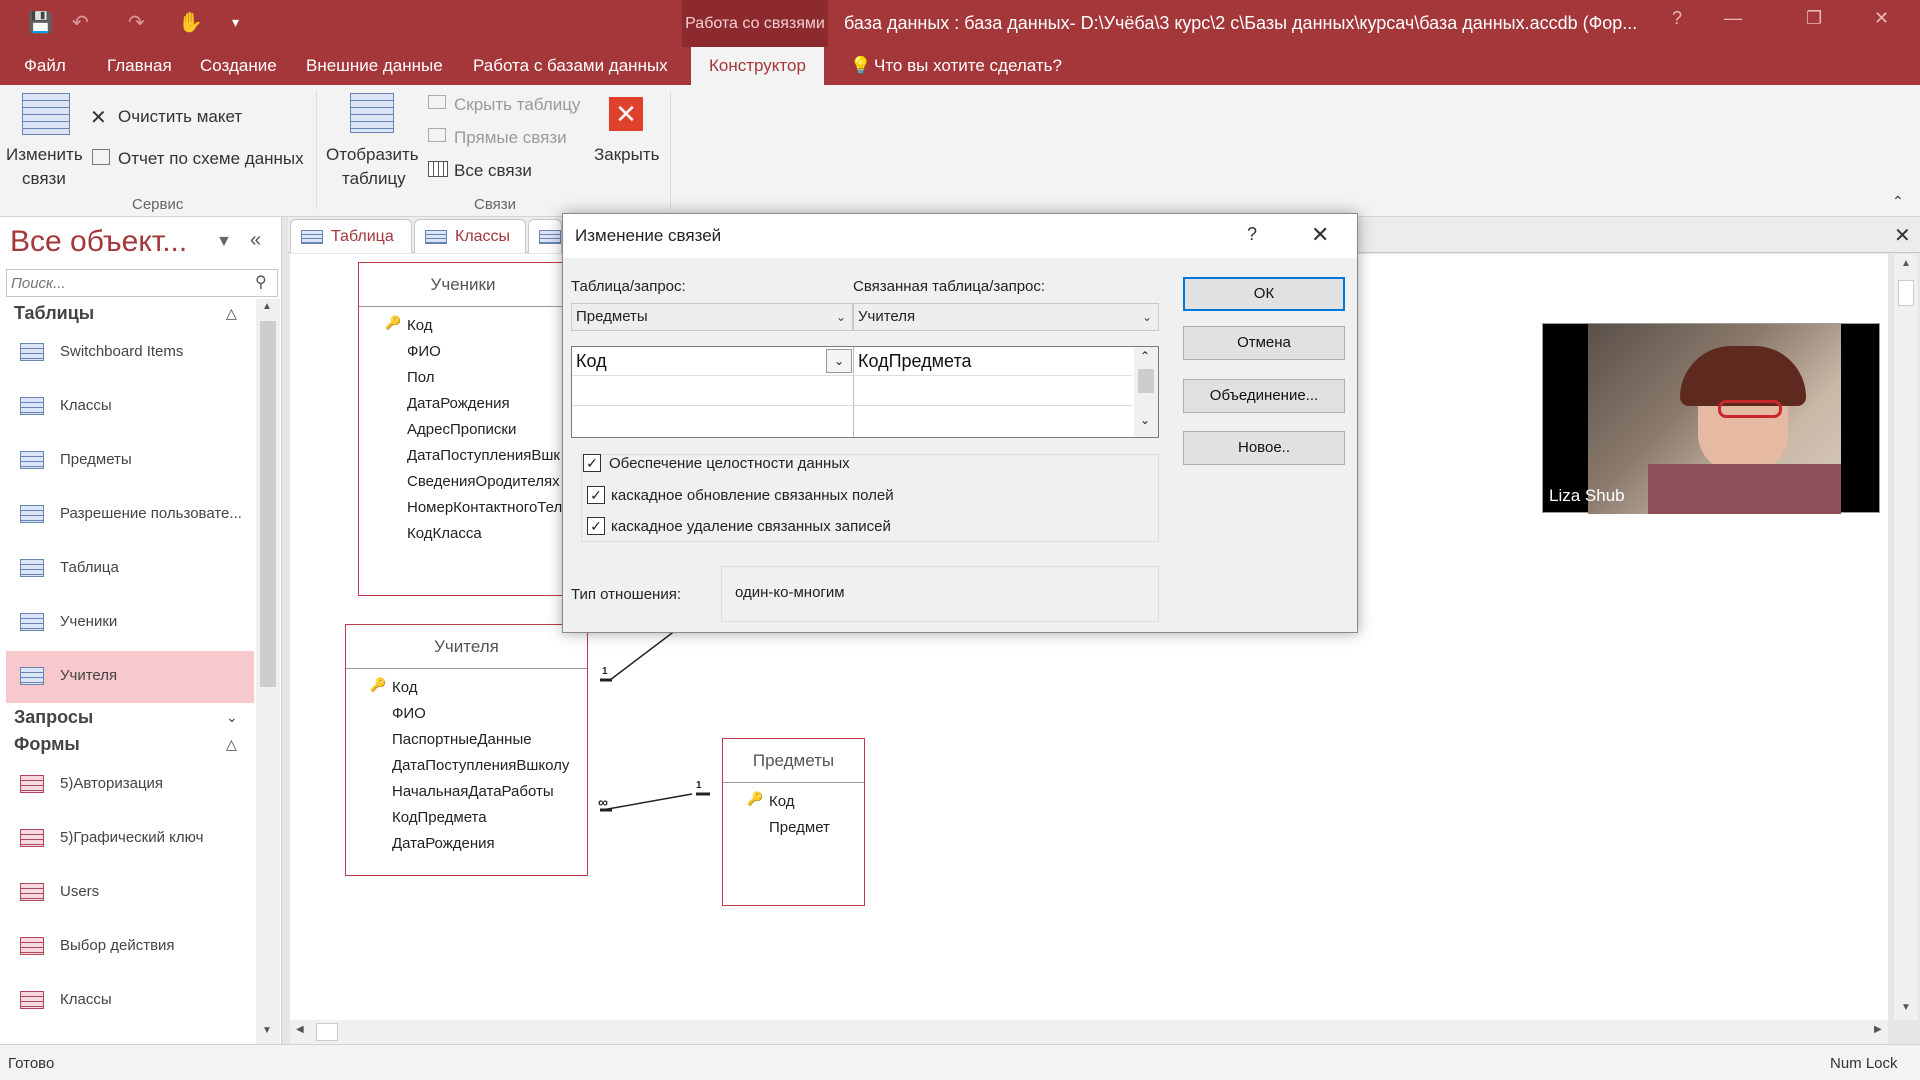 This screenshot has height=1080, width=1920. I want to click on video-call-overlay: Liza Shub, so click(1711, 418).